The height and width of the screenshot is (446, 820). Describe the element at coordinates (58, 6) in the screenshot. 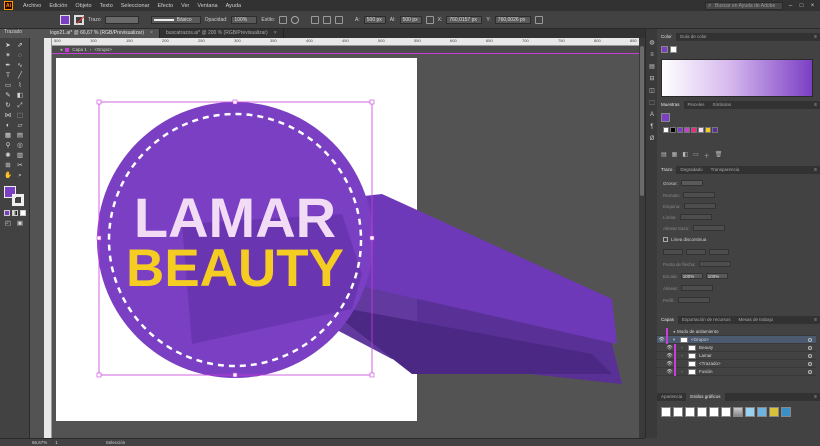

I see `menu-edicion: Edición` at that location.